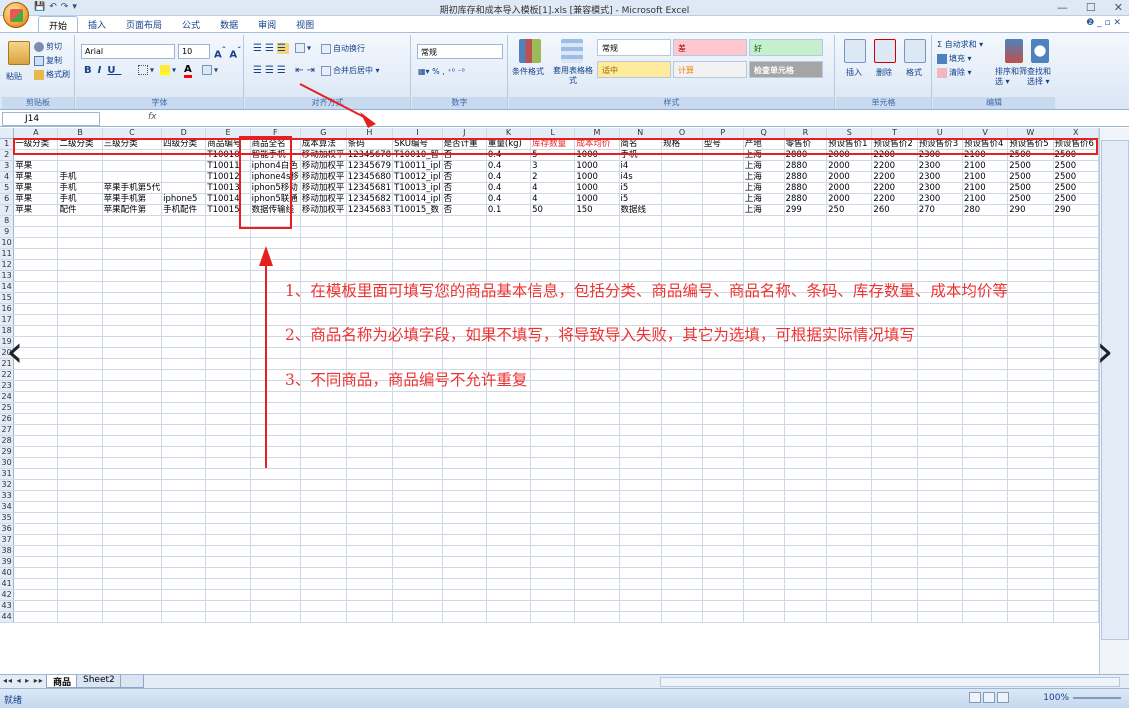 Image resolution: width=1129 pixels, height=708 pixels. I want to click on column-header: D, so click(184, 133).